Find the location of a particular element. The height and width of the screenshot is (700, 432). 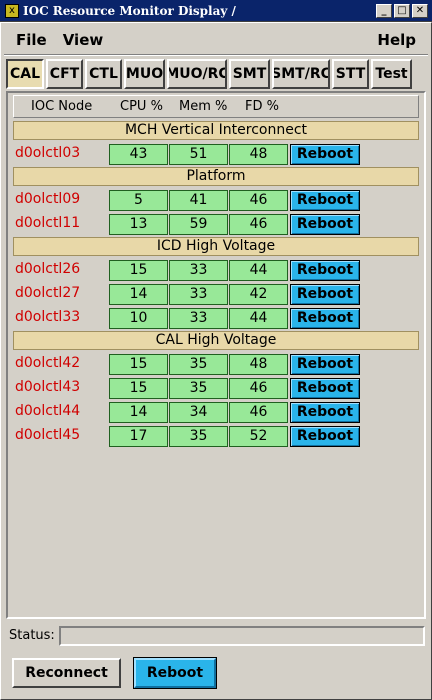

menu-view: View is located at coordinates (83, 40).